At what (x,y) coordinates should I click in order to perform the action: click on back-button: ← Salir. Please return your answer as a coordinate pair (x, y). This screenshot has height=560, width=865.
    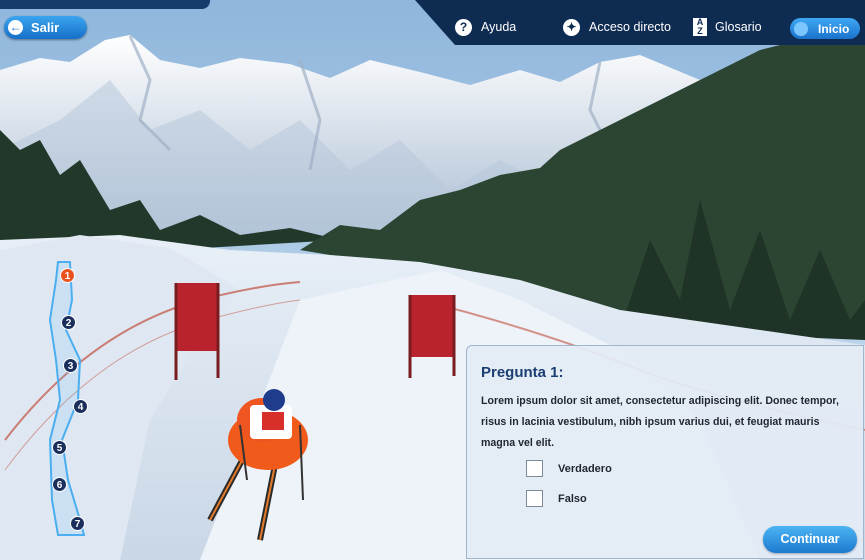
    Looking at the image, I should click on (45, 27).